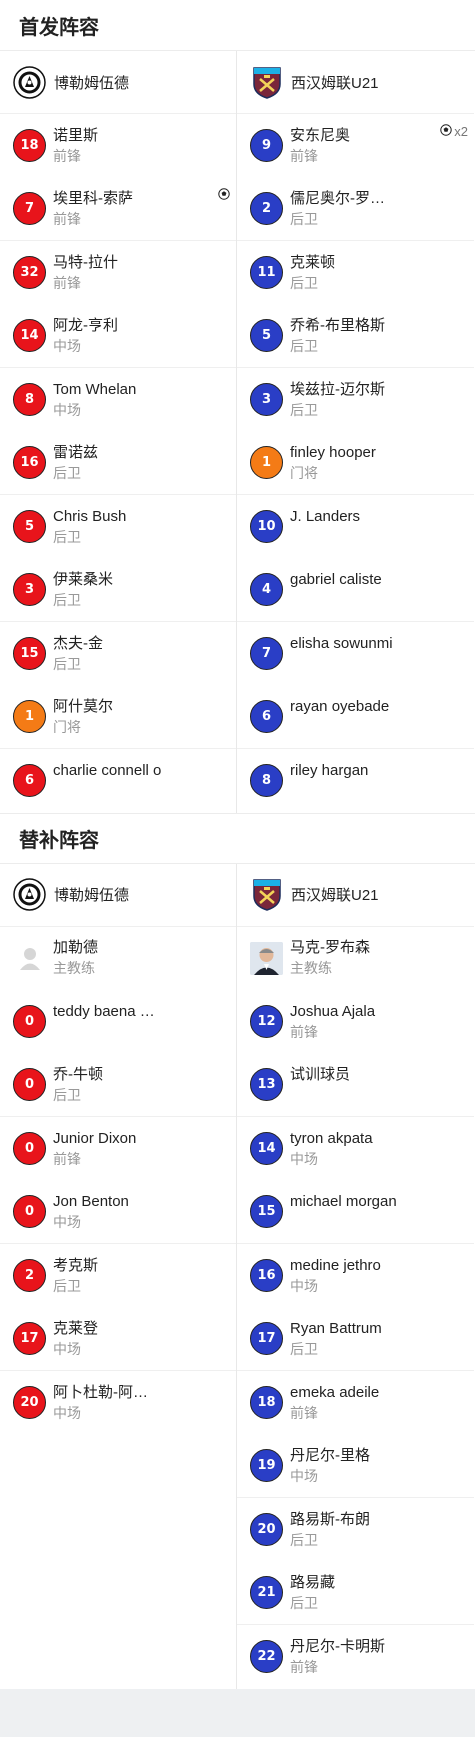 The image size is (475, 1737). Describe the element at coordinates (118, 1276) in the screenshot. I see `player-row: 2 考克斯 后卫` at that location.